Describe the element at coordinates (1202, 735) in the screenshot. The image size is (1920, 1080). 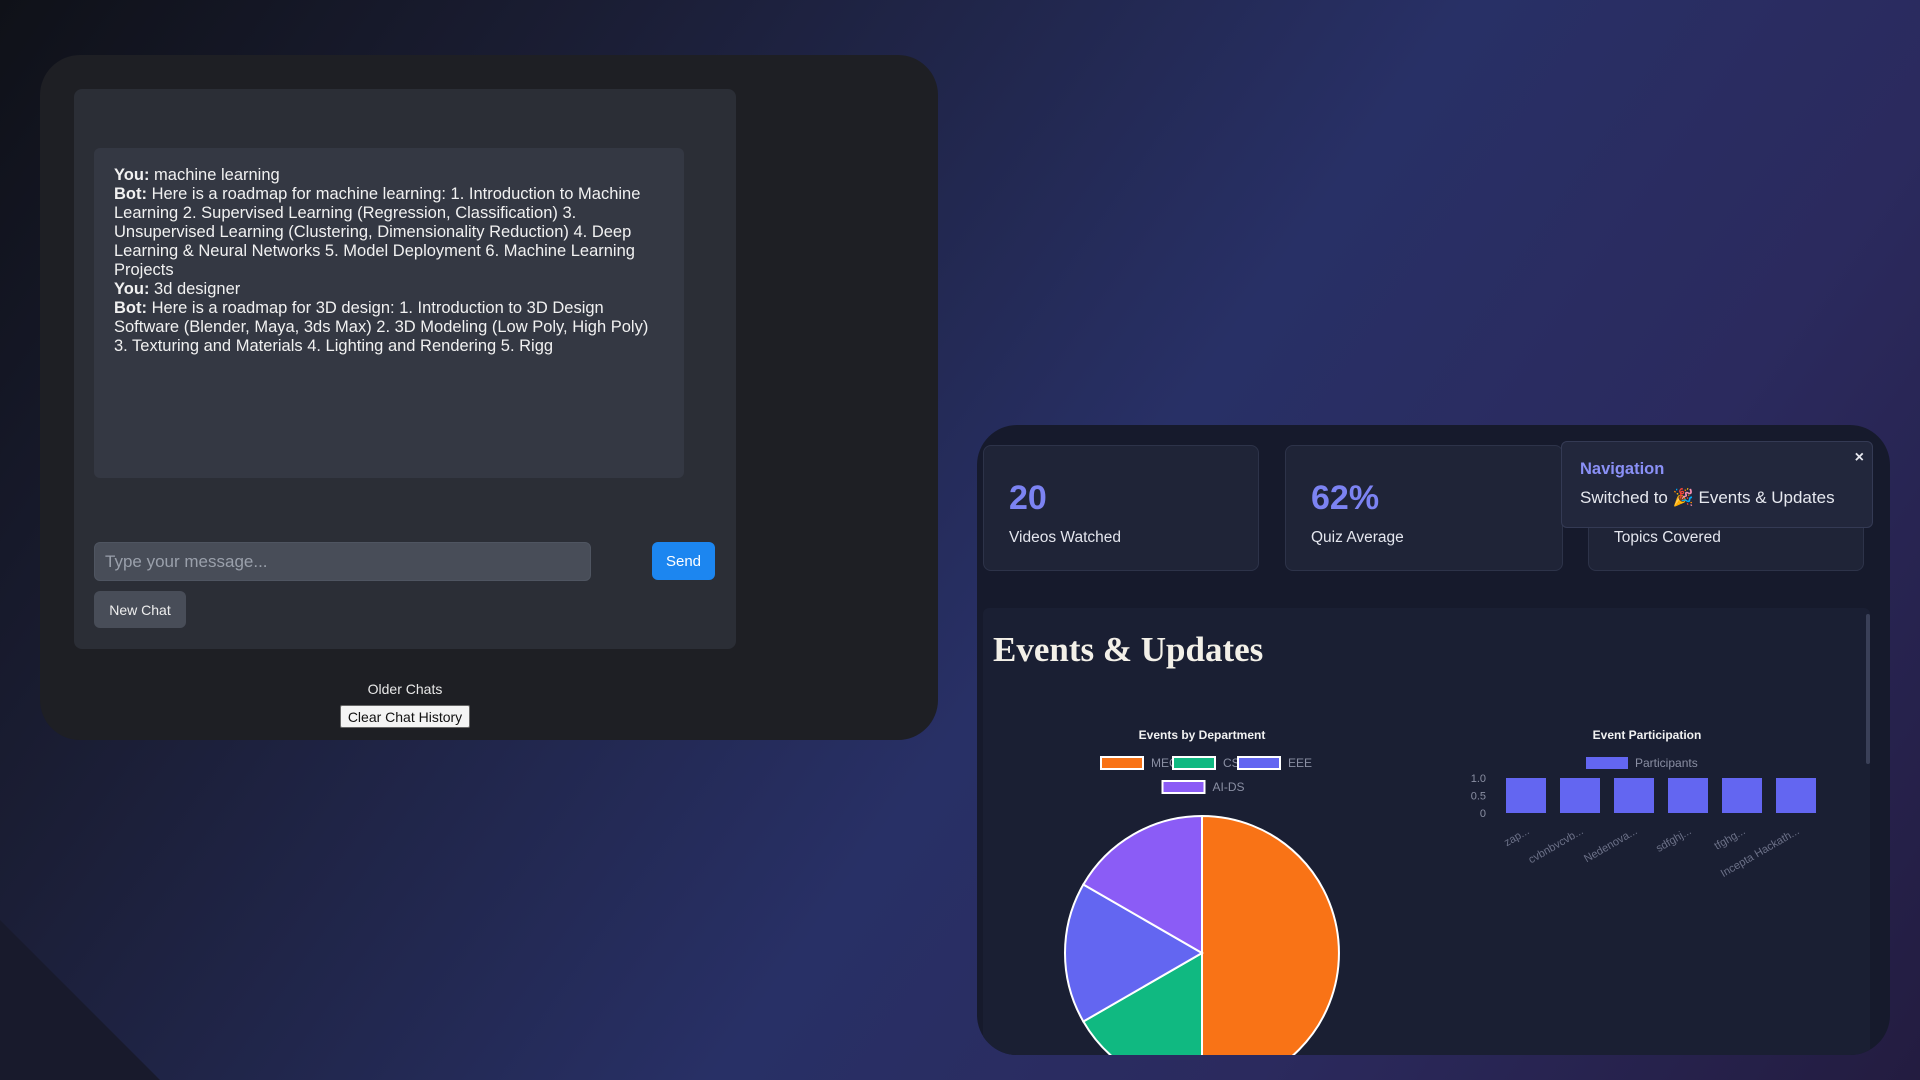
I see `pie-chart-title: Events by Department` at that location.